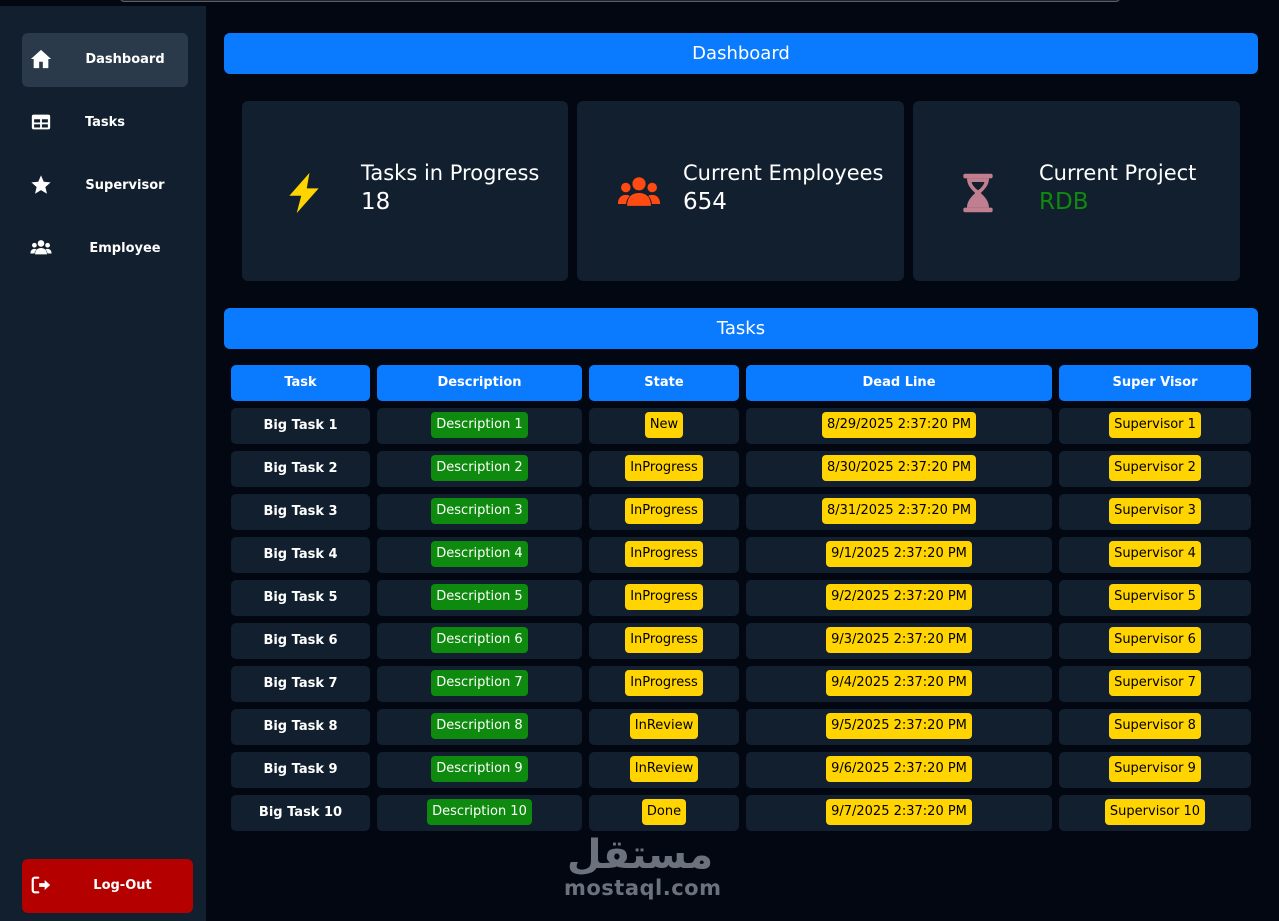 The width and height of the screenshot is (1279, 921). I want to click on cell-deadline: 8/31/2025 2:37:20 PM, so click(899, 512).